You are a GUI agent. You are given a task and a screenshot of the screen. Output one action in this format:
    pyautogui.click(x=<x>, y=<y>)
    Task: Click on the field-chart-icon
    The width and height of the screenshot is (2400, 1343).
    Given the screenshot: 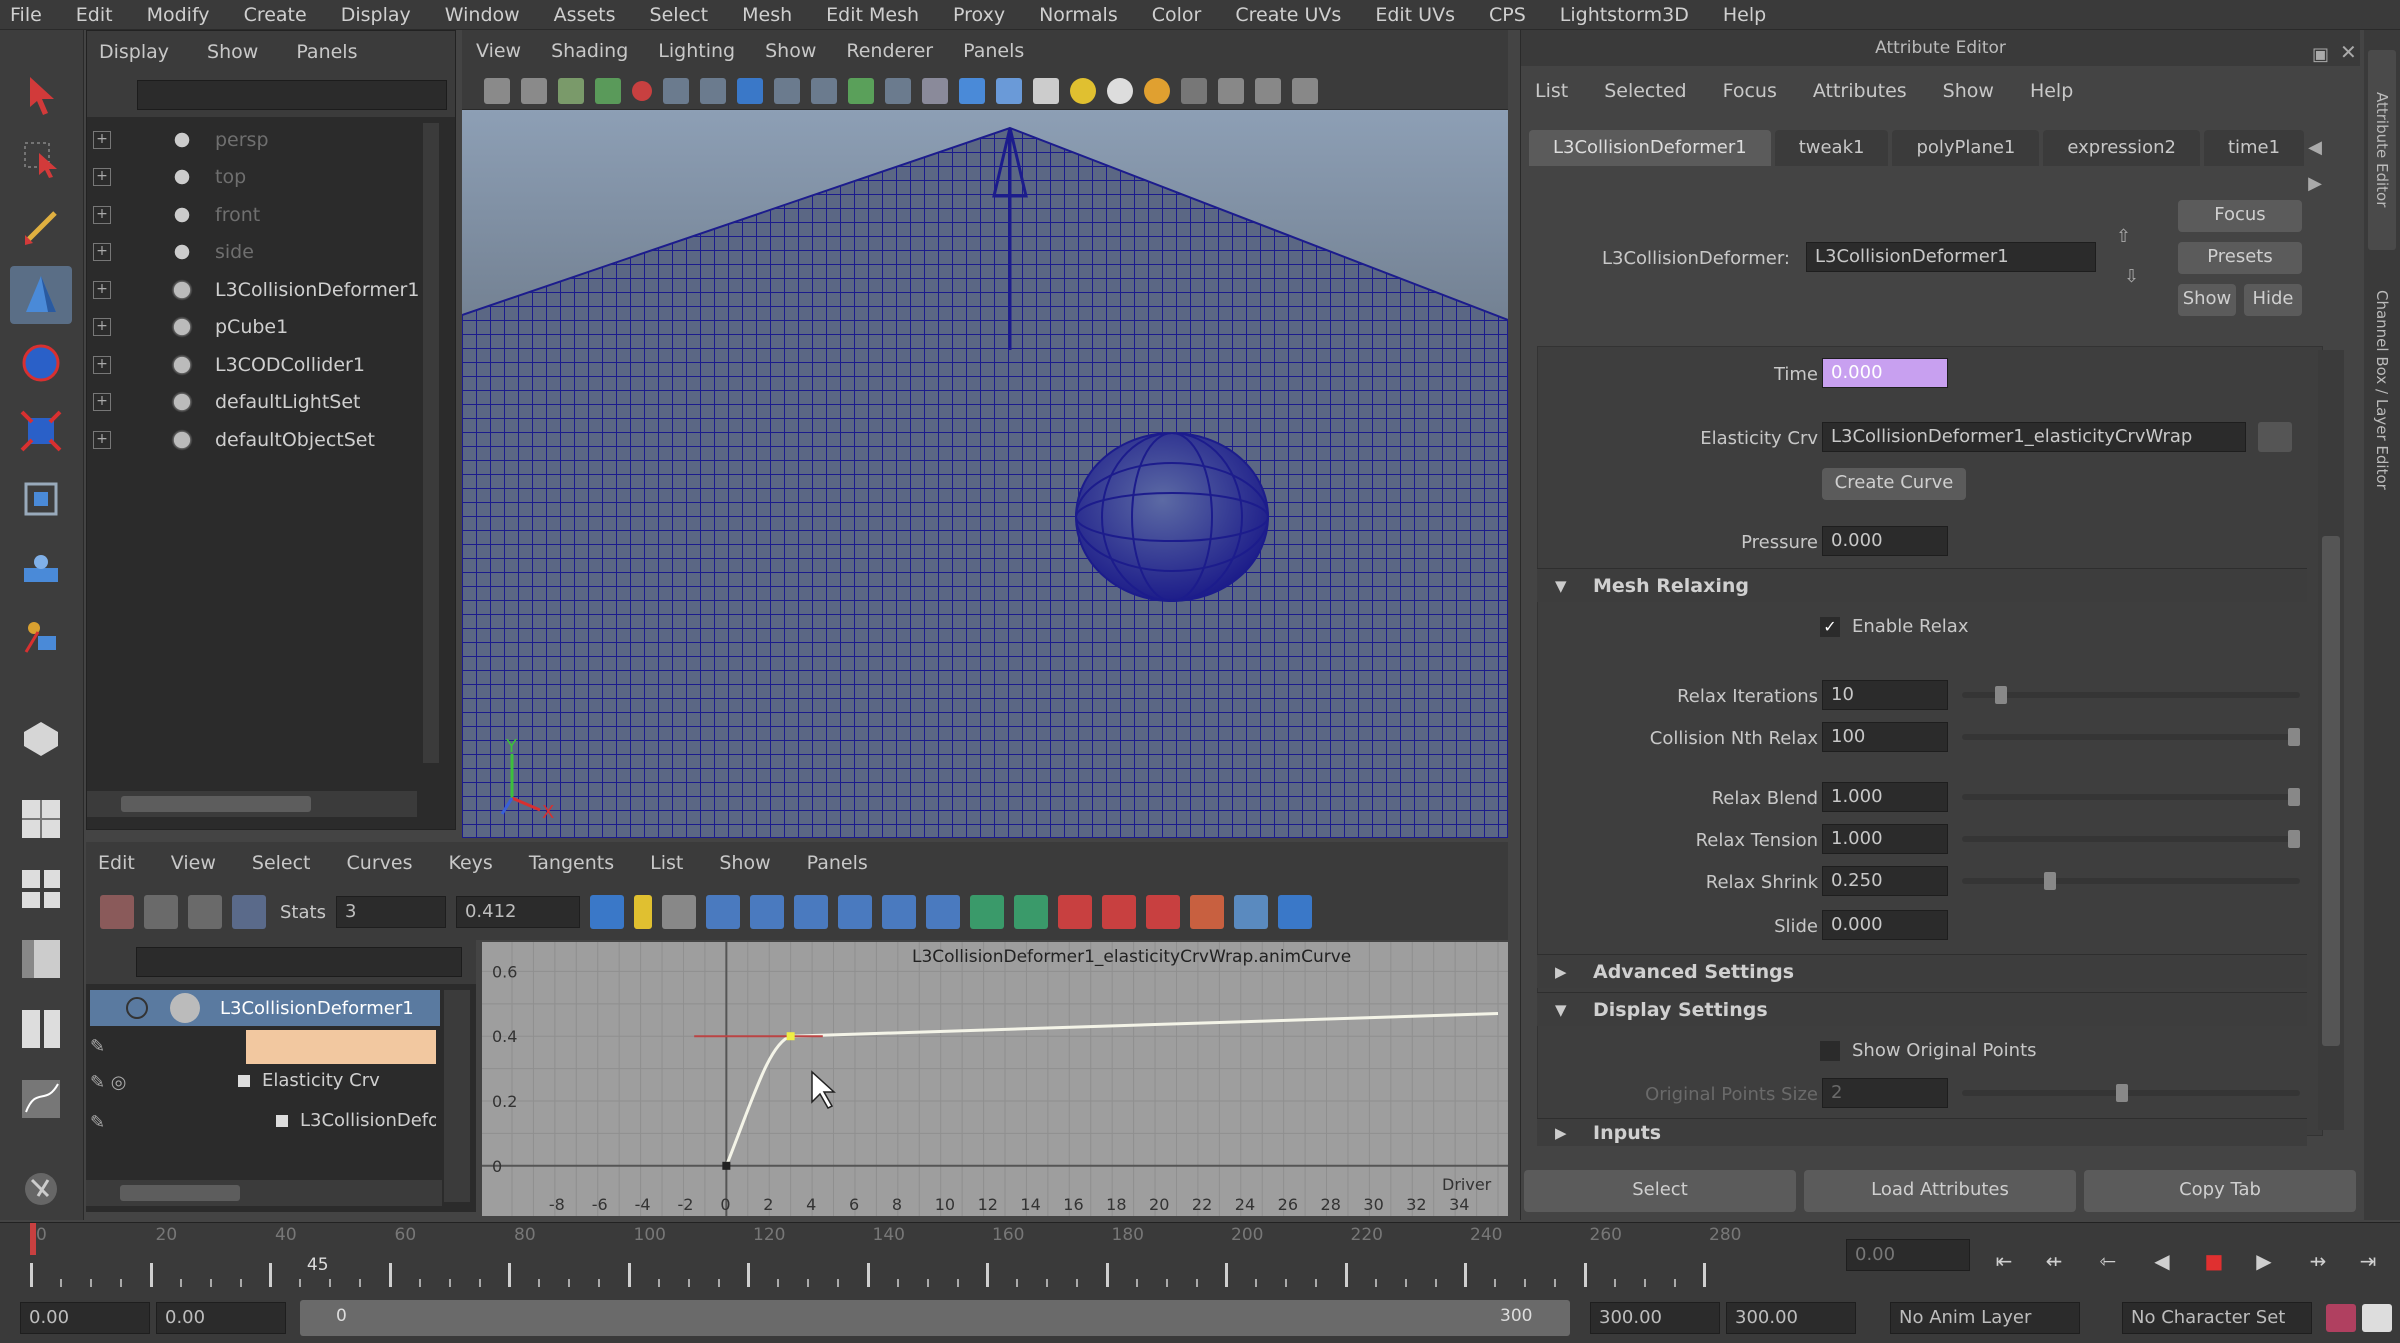 What is the action you would take?
    pyautogui.click(x=824, y=90)
    